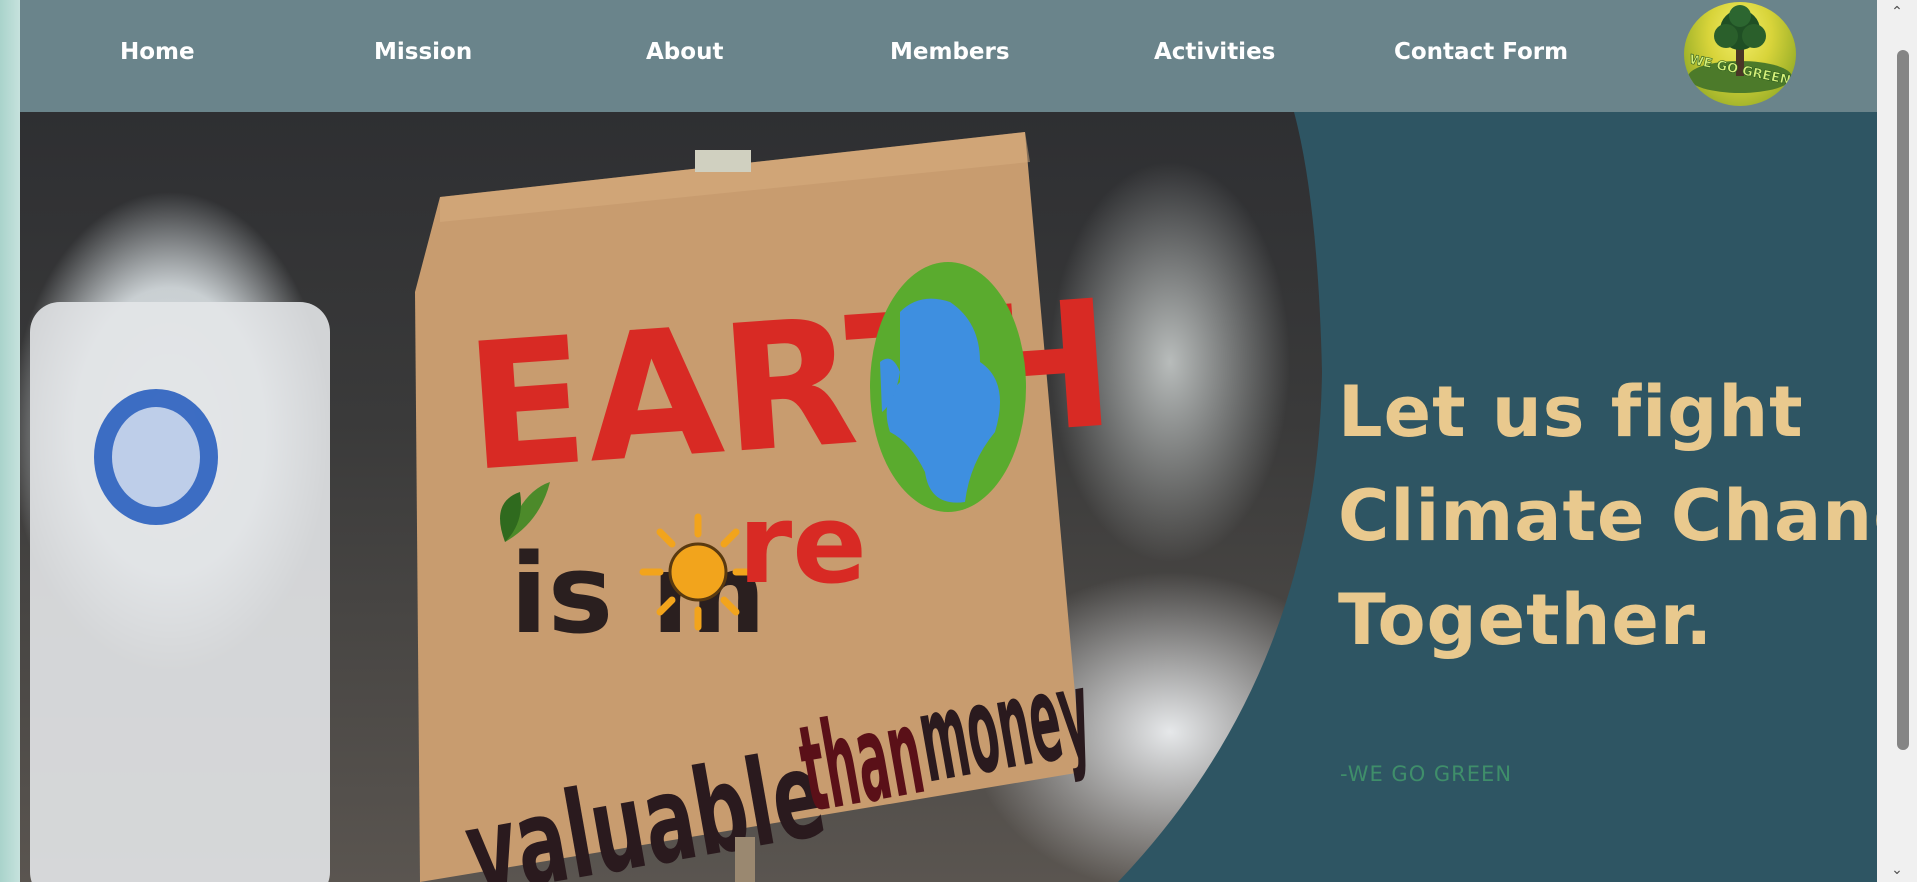  I want to click on nav-about: About, so click(684, 52).